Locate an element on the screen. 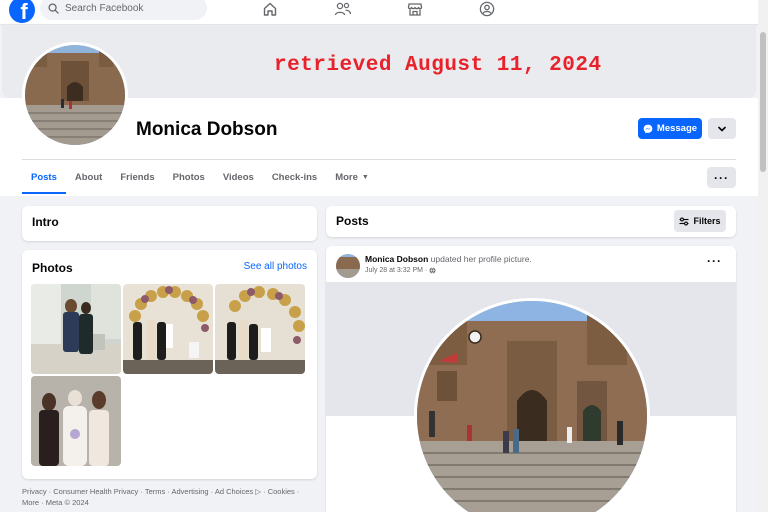  marketplace-icon is located at coordinates (415, 9).